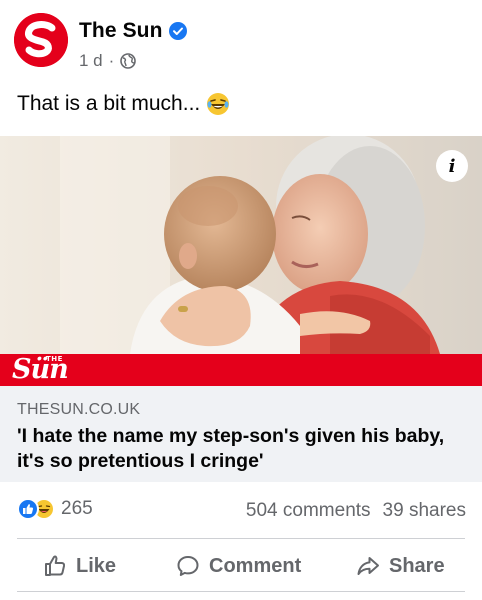  What do you see at coordinates (96, 566) in the screenshot?
I see `like-label: Like` at bounding box center [96, 566].